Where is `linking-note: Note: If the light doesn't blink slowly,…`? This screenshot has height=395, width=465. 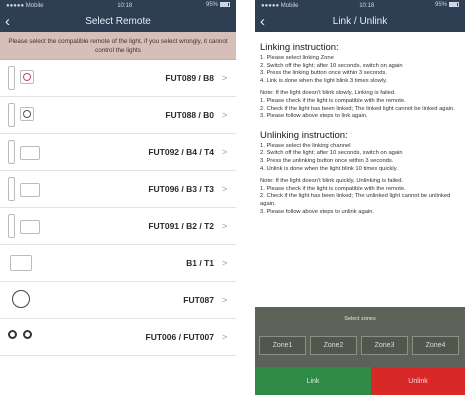
linking-note: Note: If the light doesn't blink slowly,… is located at coordinates (357, 105).